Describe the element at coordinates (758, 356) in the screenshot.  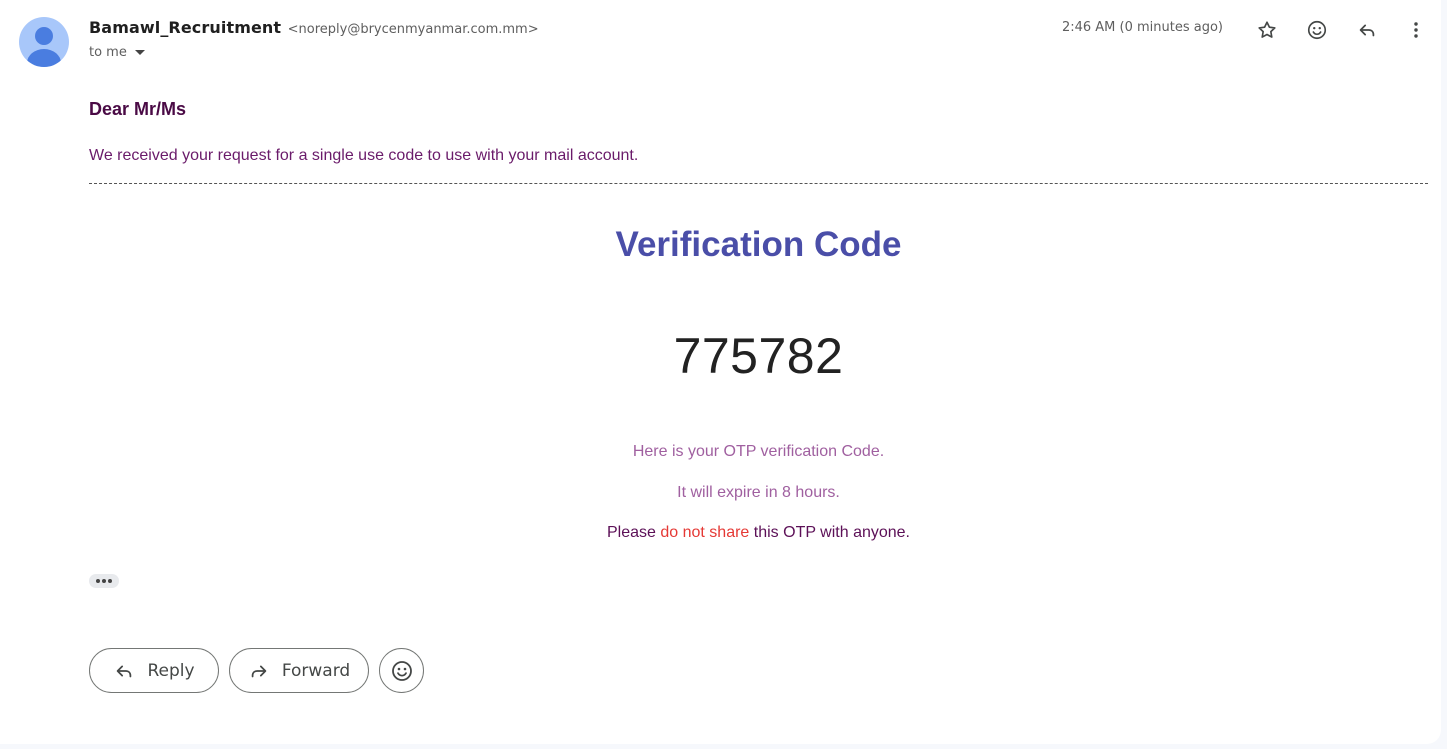
I see `otp-code: 775782` at that location.